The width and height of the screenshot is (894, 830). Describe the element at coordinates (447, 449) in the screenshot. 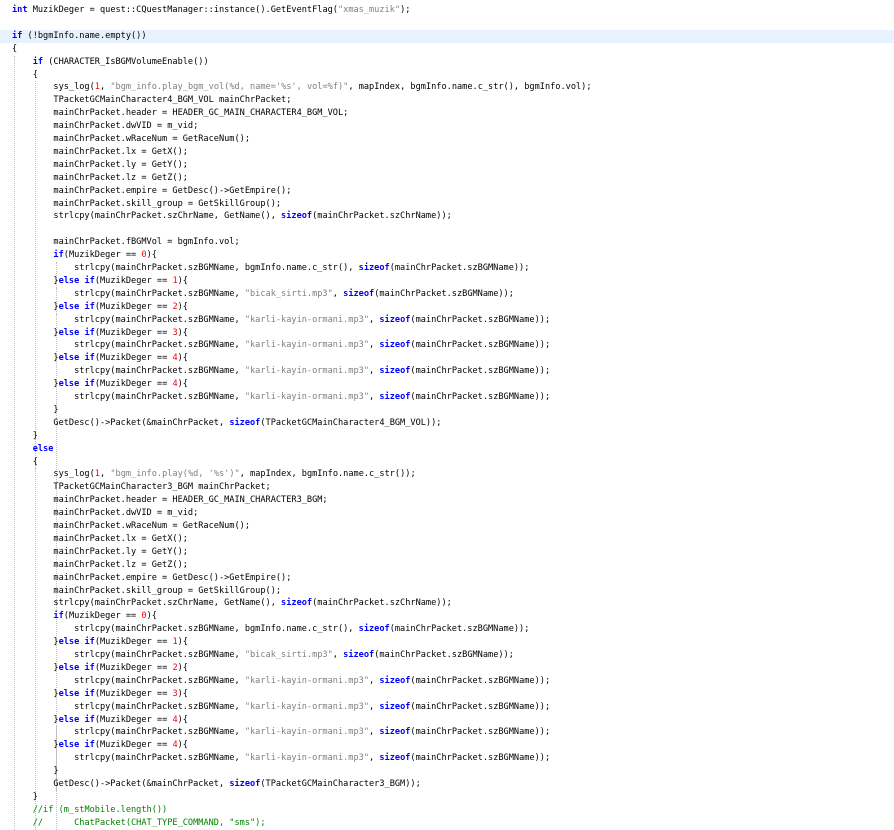

I see `code-line: else` at that location.